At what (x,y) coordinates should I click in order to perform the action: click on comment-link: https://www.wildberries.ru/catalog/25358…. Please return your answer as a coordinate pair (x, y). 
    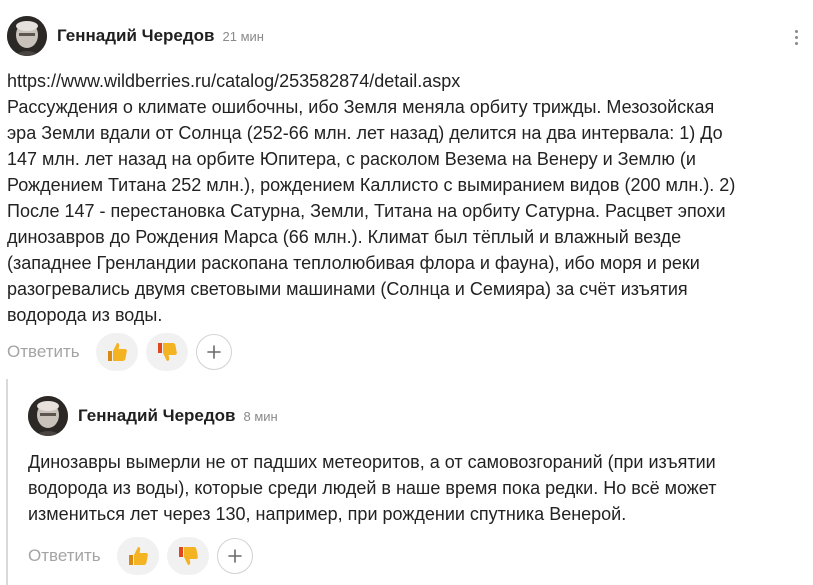
    Looking at the image, I should click on (407, 81).